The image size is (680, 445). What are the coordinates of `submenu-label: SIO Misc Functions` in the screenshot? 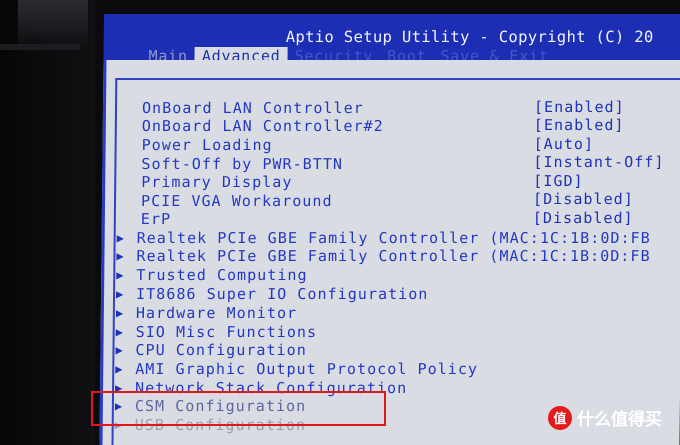 It's located at (226, 332).